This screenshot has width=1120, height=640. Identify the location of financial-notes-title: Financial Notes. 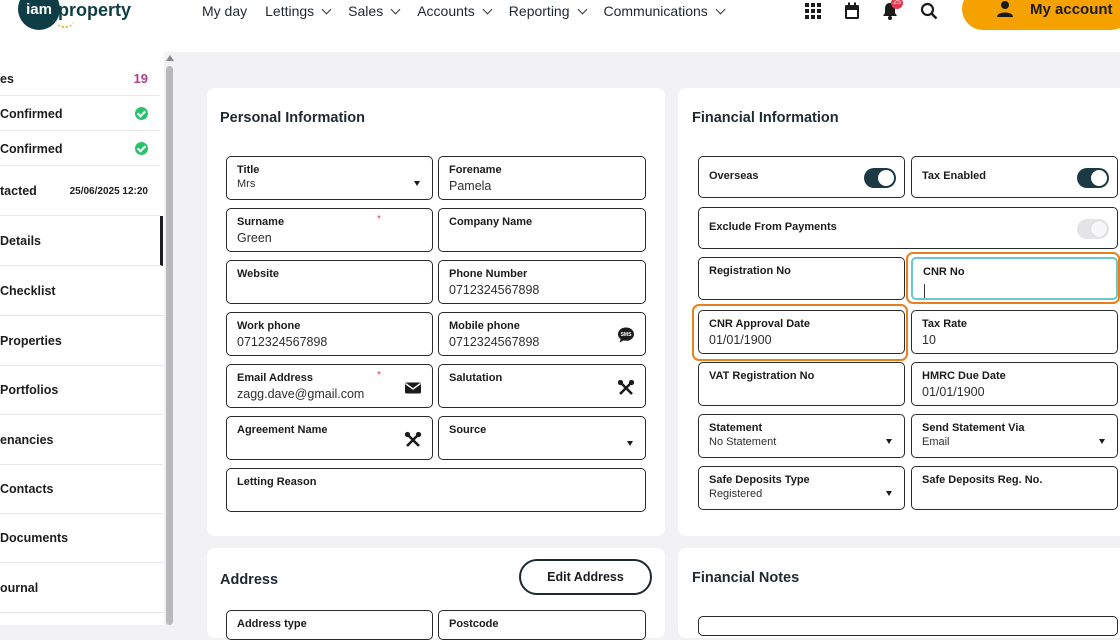
(746, 578).